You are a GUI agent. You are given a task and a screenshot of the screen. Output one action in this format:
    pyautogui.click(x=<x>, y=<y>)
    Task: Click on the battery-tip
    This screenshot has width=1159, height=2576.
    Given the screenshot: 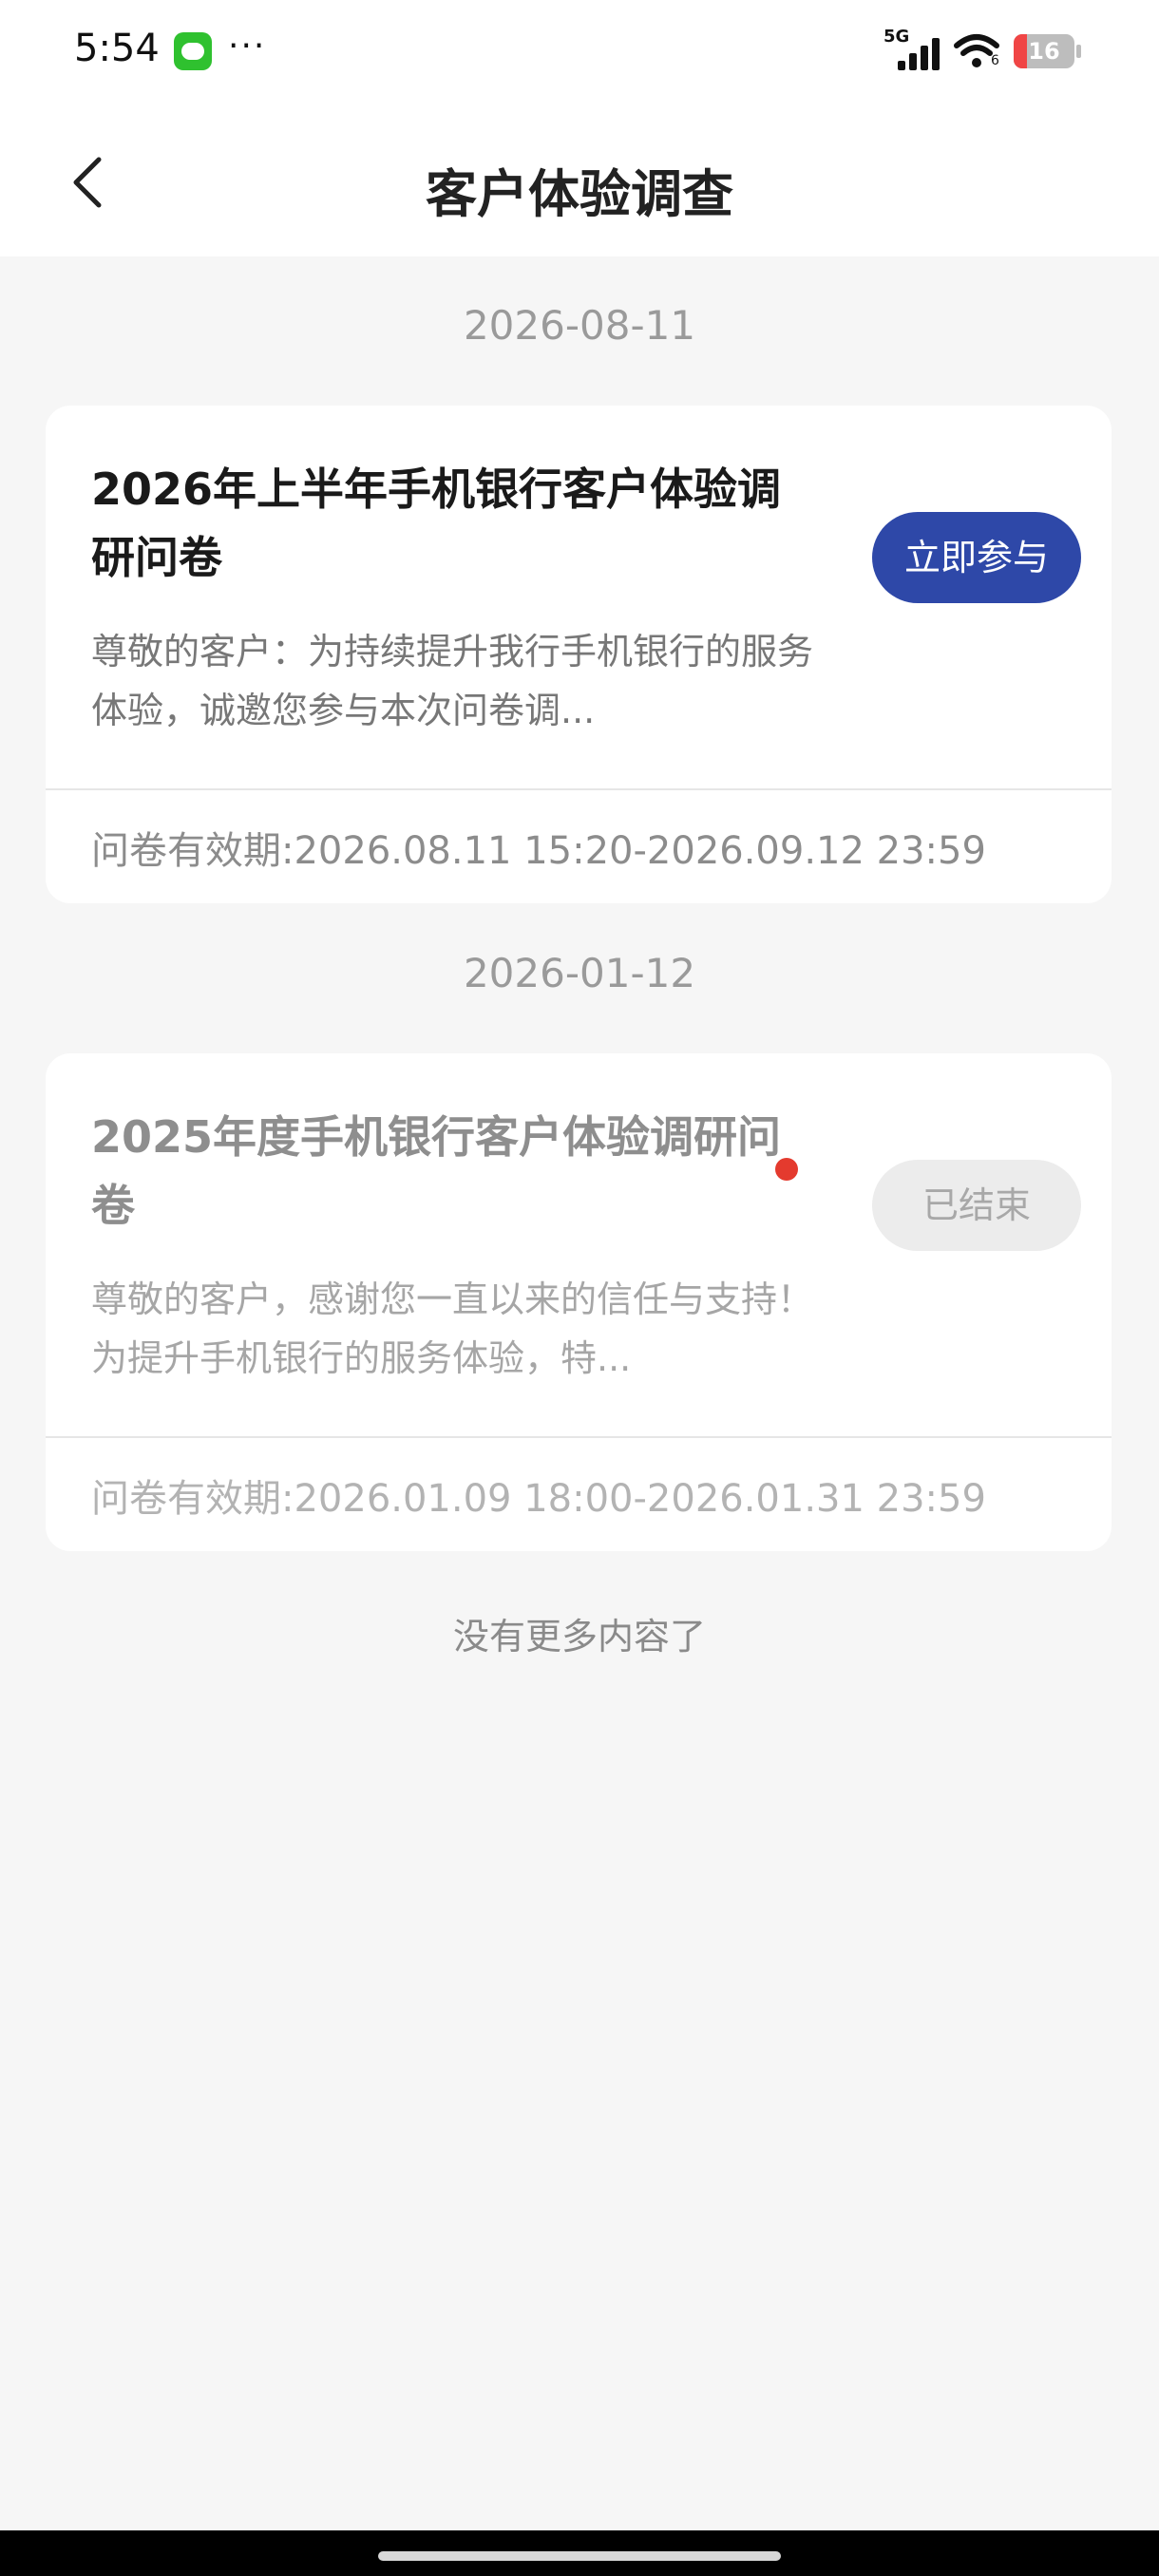 What is the action you would take?
    pyautogui.click(x=1078, y=51)
    